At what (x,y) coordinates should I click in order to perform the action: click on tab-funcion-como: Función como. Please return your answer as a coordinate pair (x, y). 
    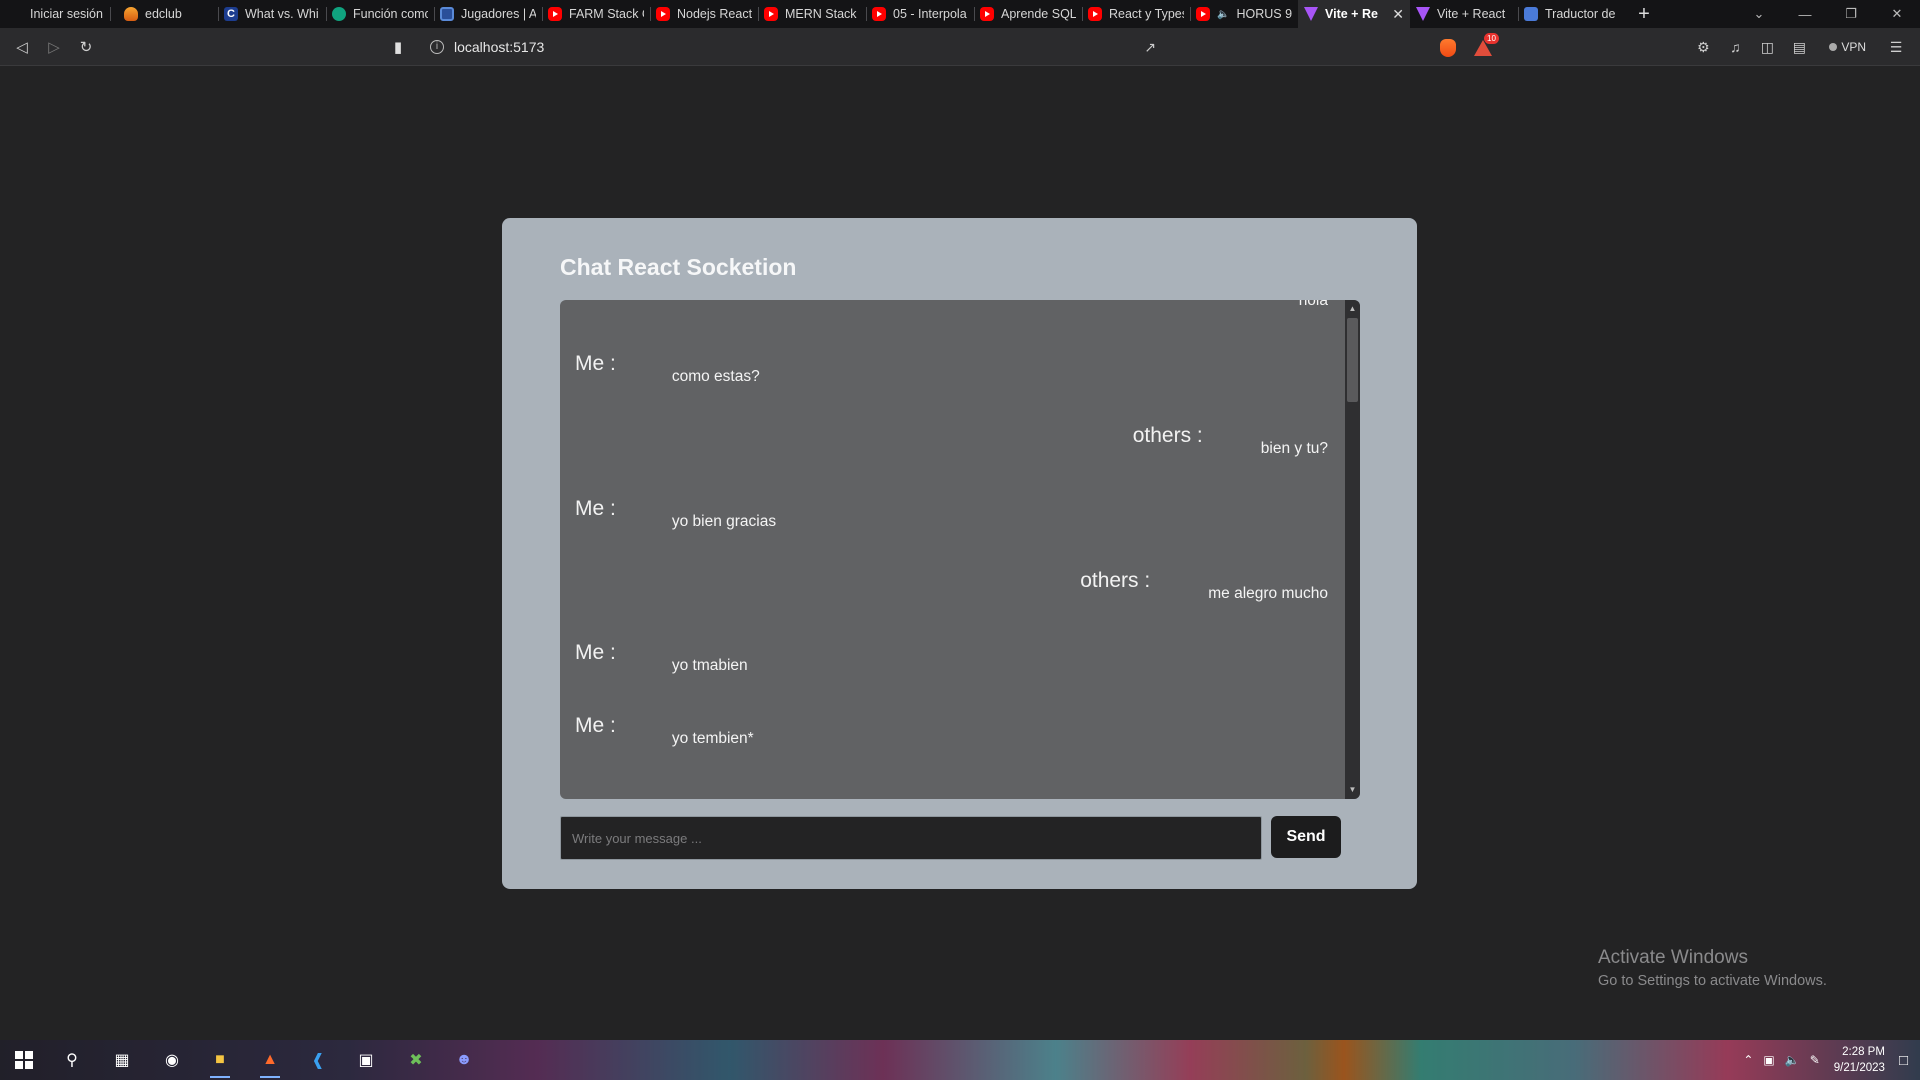
    Looking at the image, I should click on (380, 14).